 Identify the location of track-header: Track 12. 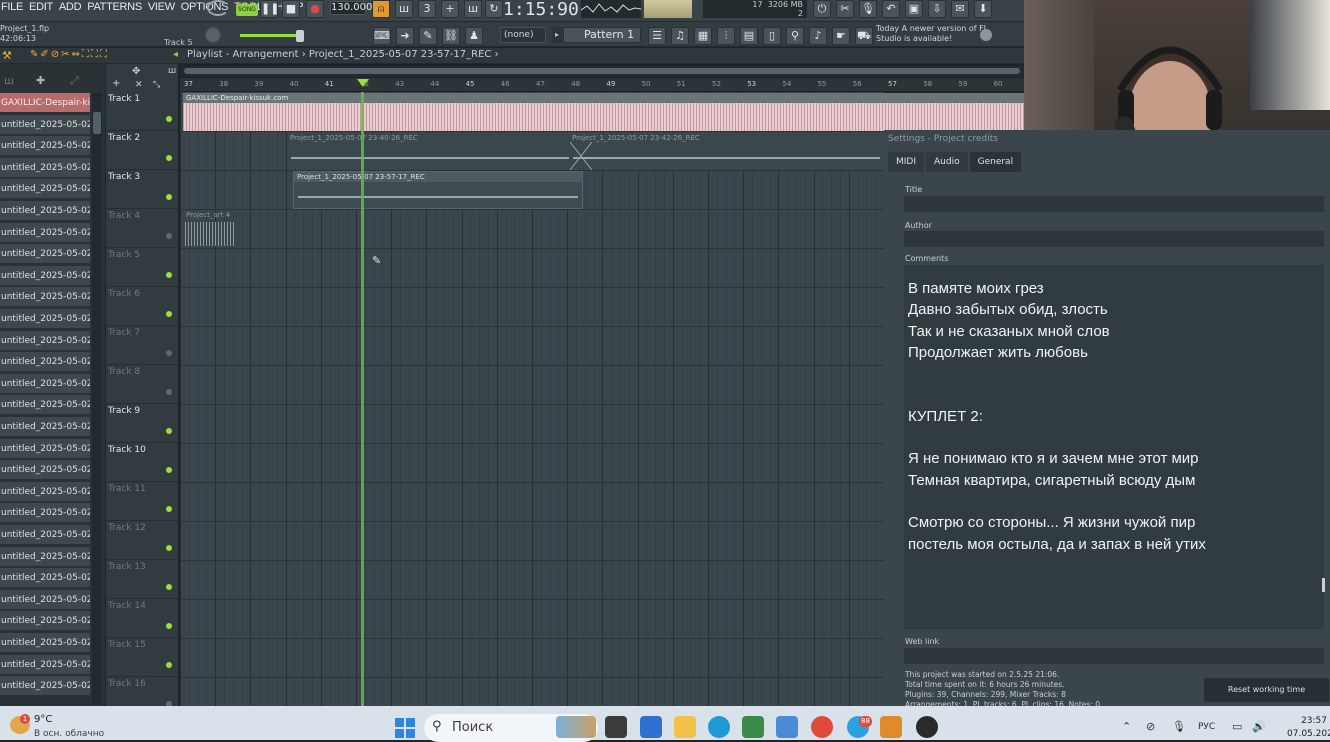
(142, 540).